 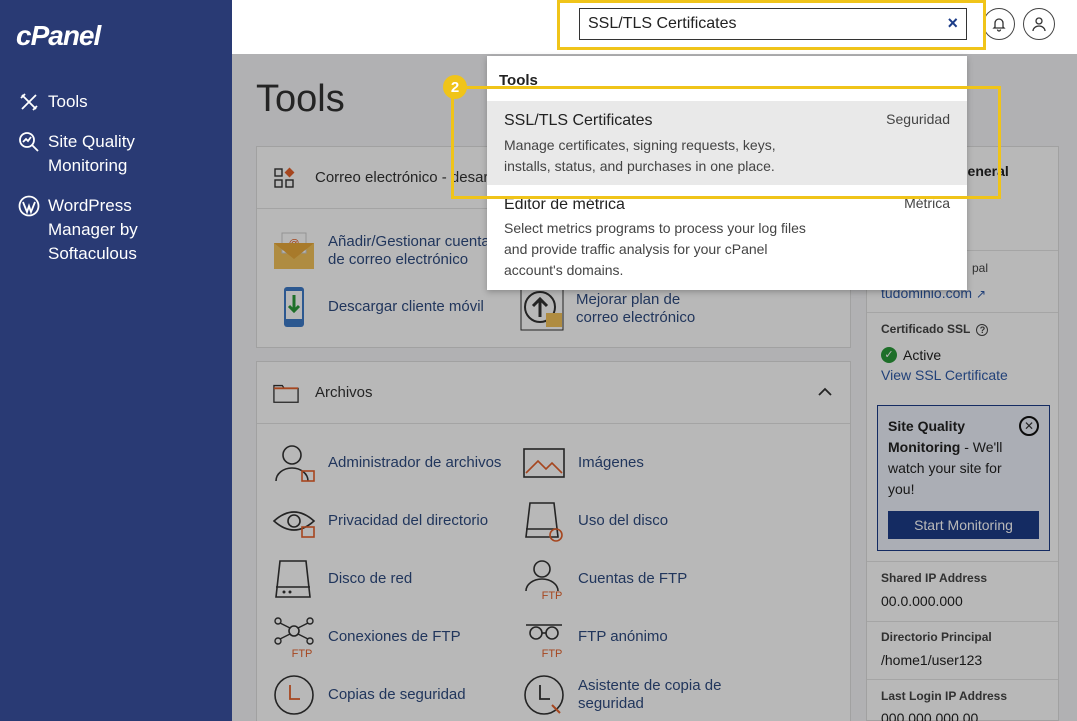 I want to click on sidebar-item-wordpress: WordPress Manager by Softaculous, so click(x=107, y=230).